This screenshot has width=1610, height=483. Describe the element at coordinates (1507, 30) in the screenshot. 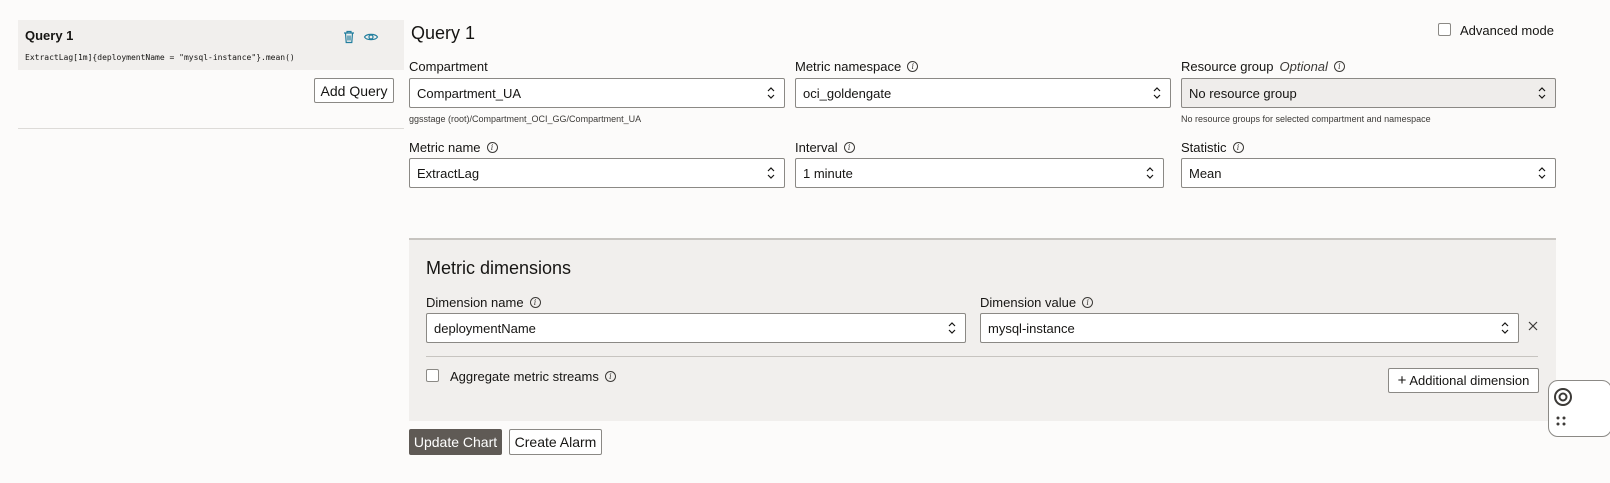

I see `advanced-mode-label: Advanced mode` at that location.